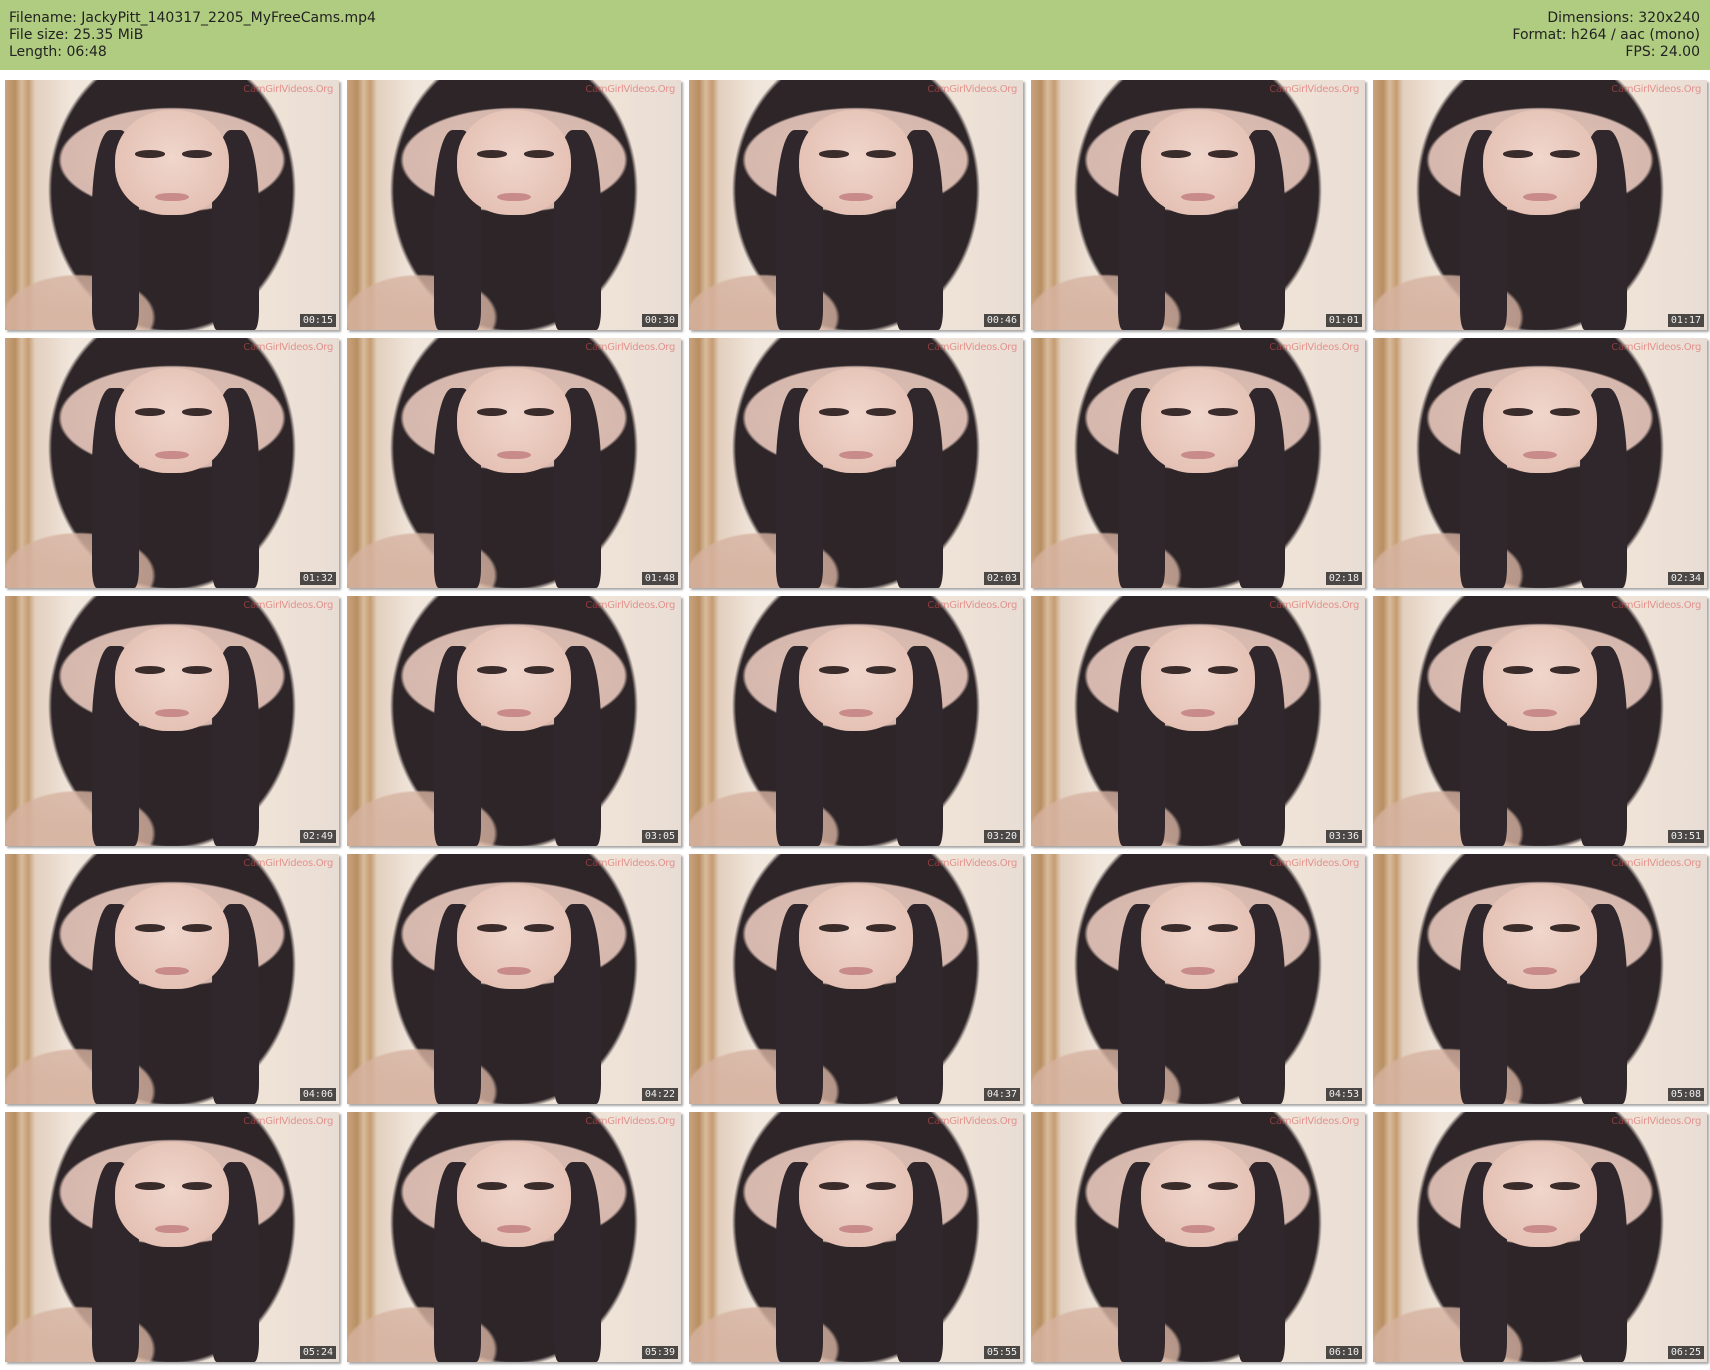 Image resolution: width=1710 pixels, height=1370 pixels. What do you see at coordinates (1343, 836) in the screenshot?
I see `frame-timestamp: 03:36` at bounding box center [1343, 836].